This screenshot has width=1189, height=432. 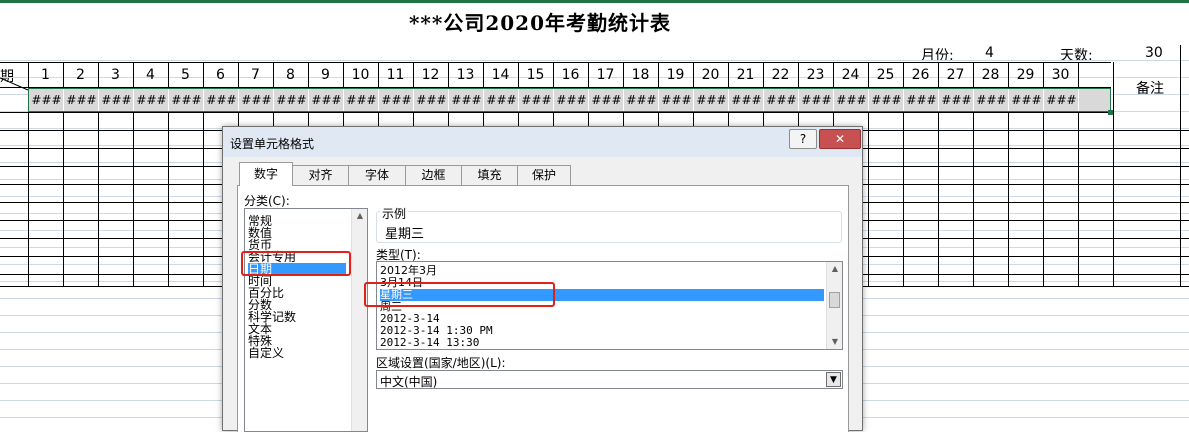 I want to click on tab-protection: 保护, so click(x=544, y=175).